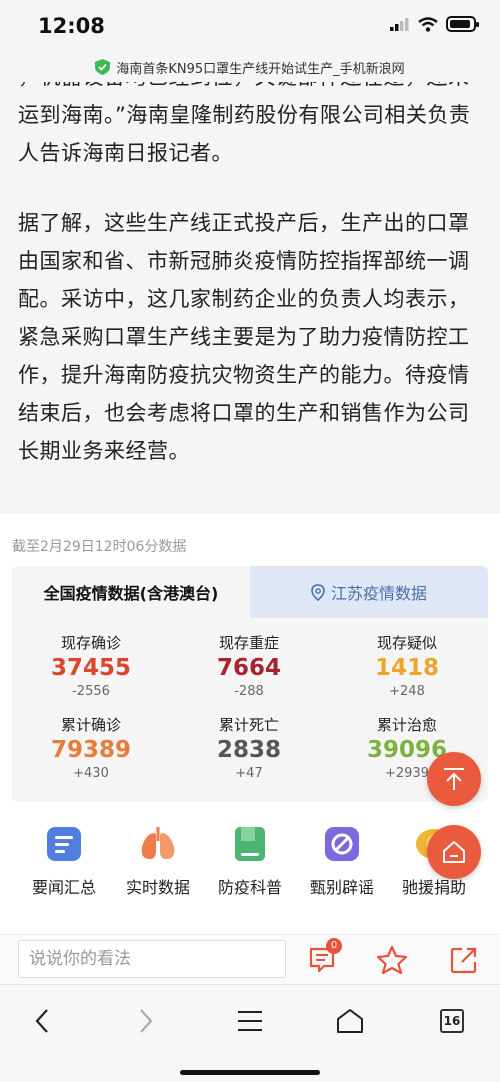 This screenshot has width=500, height=1082. I want to click on menu-icon, so click(250, 1021).